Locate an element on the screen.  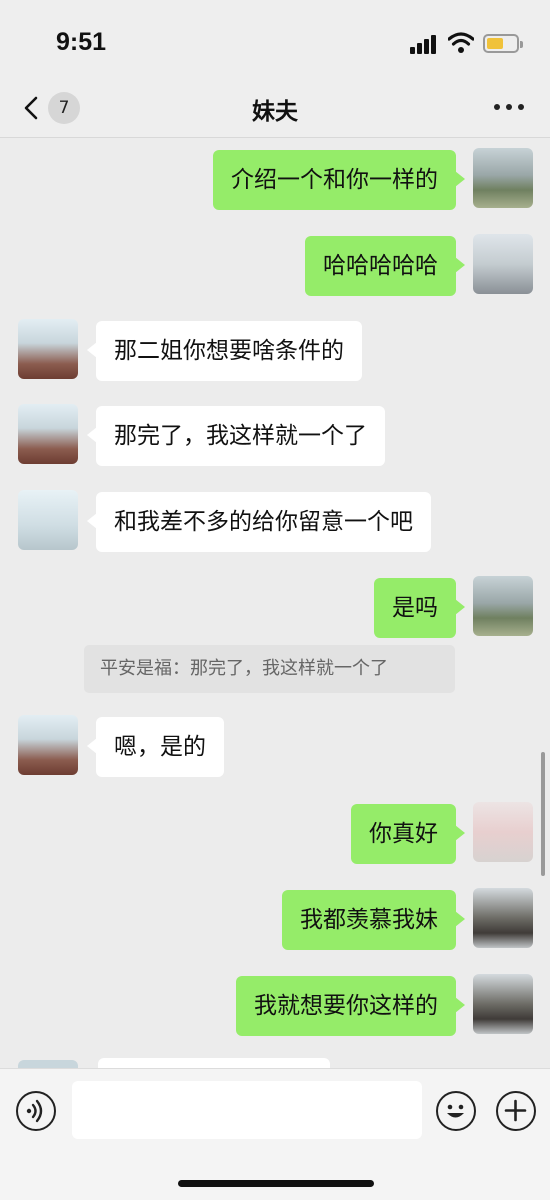
battery-icon is located at coordinates (503, 43).